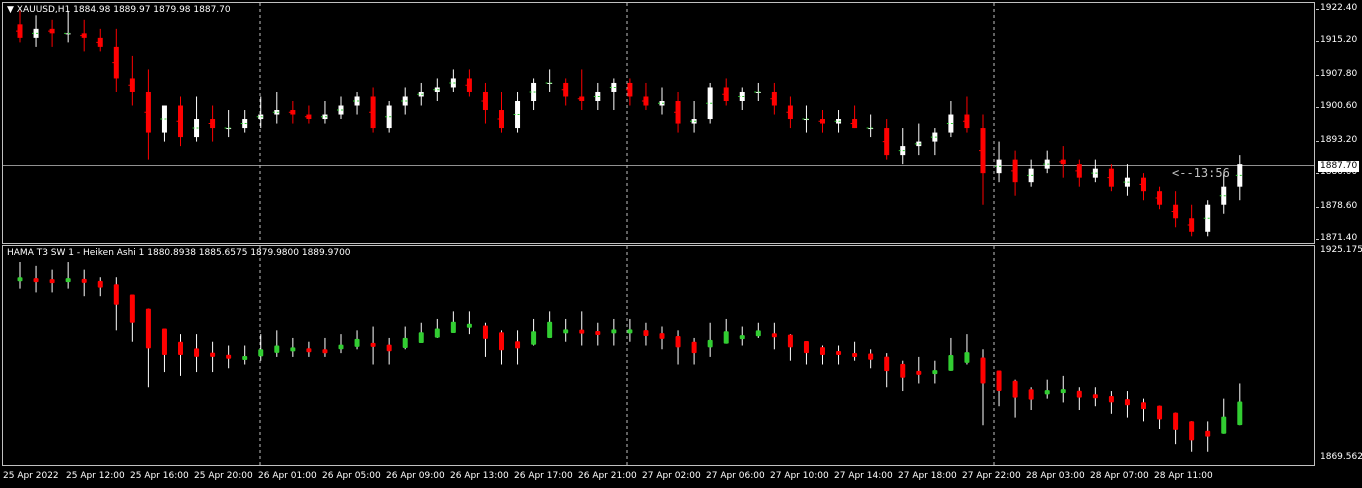 The height and width of the screenshot is (488, 1362). I want to click on indicator-scale-tick: 1869.5621, so click(1341, 457).